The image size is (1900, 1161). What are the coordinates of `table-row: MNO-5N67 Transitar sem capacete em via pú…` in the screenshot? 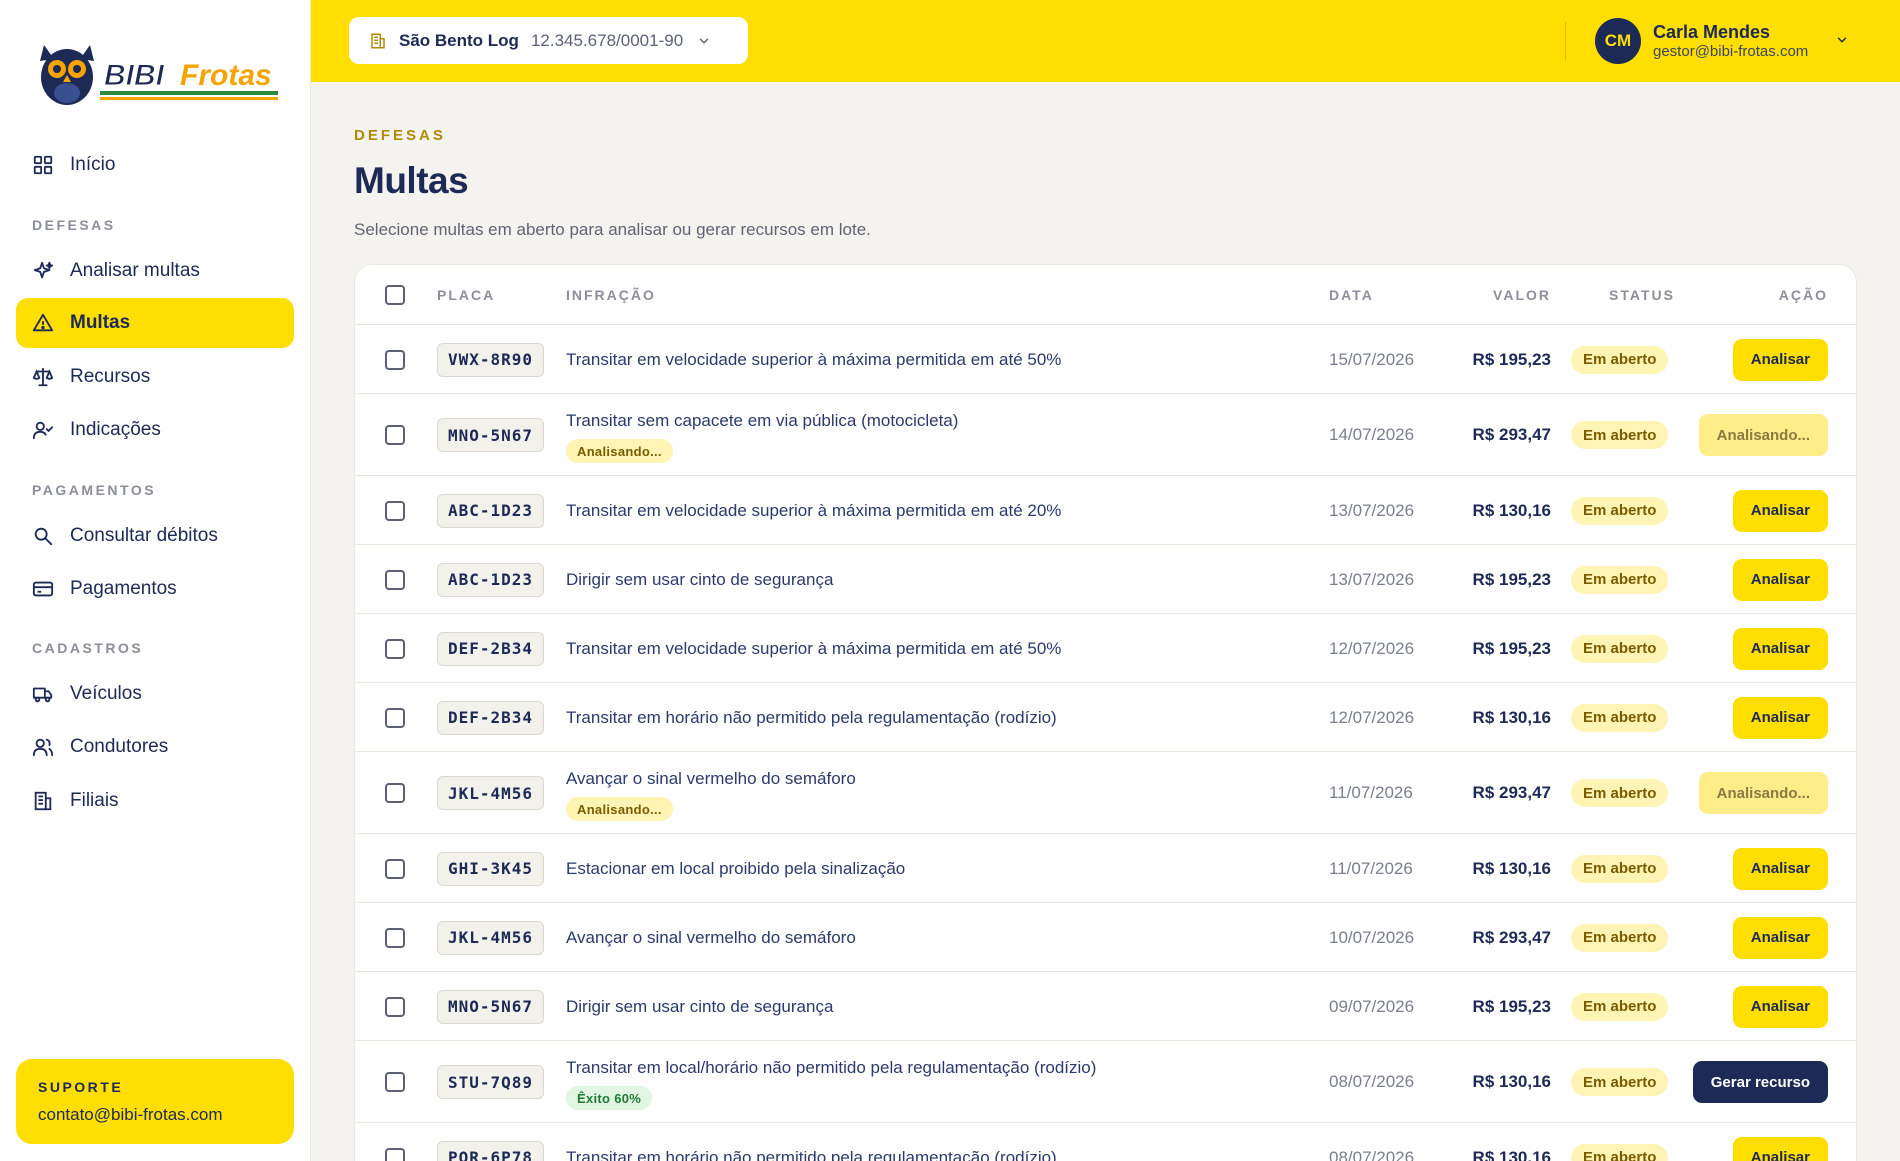 It's located at (1105, 435).